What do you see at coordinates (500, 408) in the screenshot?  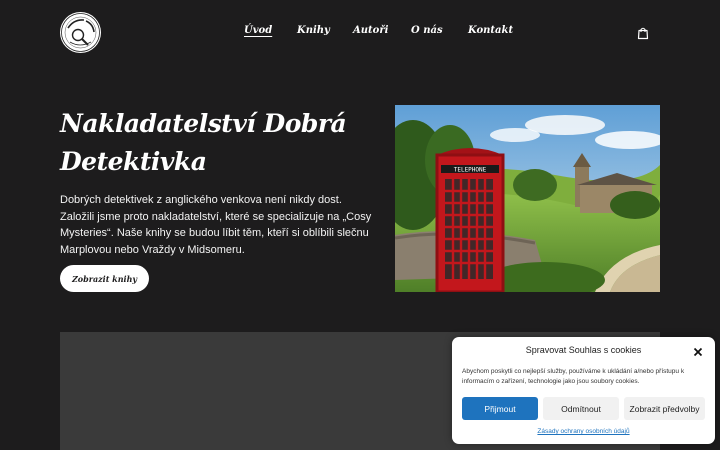 I see `accept-cookies-button: Přijmout` at bounding box center [500, 408].